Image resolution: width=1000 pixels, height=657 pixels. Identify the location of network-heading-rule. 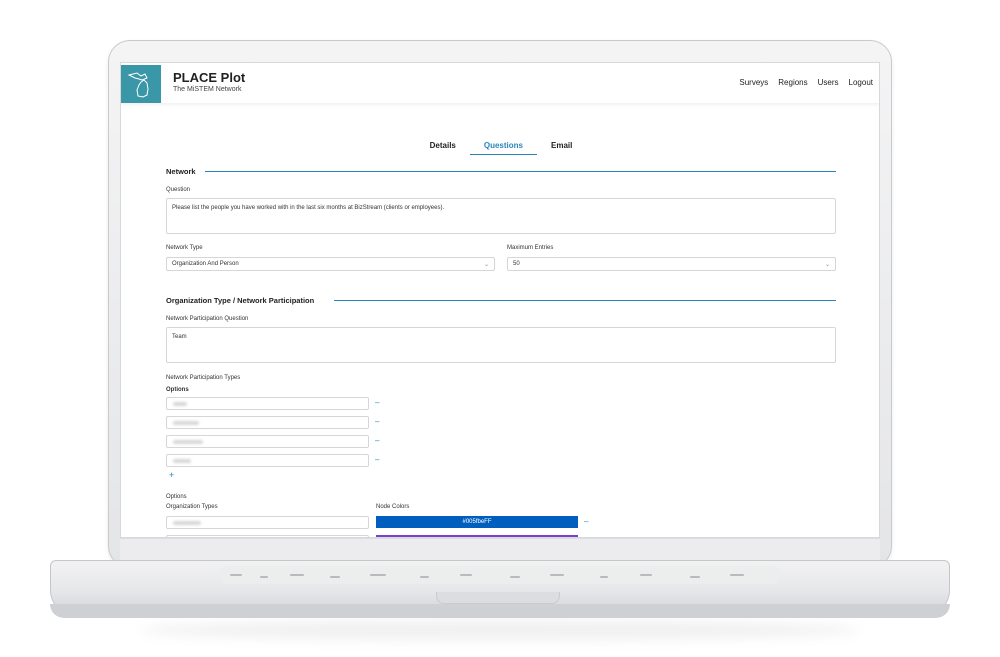
(520, 171).